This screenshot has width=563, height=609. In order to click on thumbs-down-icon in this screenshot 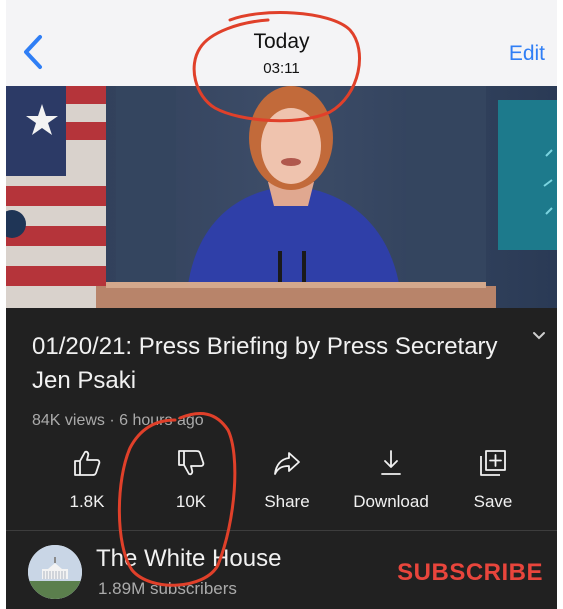, I will do `click(191, 463)`.